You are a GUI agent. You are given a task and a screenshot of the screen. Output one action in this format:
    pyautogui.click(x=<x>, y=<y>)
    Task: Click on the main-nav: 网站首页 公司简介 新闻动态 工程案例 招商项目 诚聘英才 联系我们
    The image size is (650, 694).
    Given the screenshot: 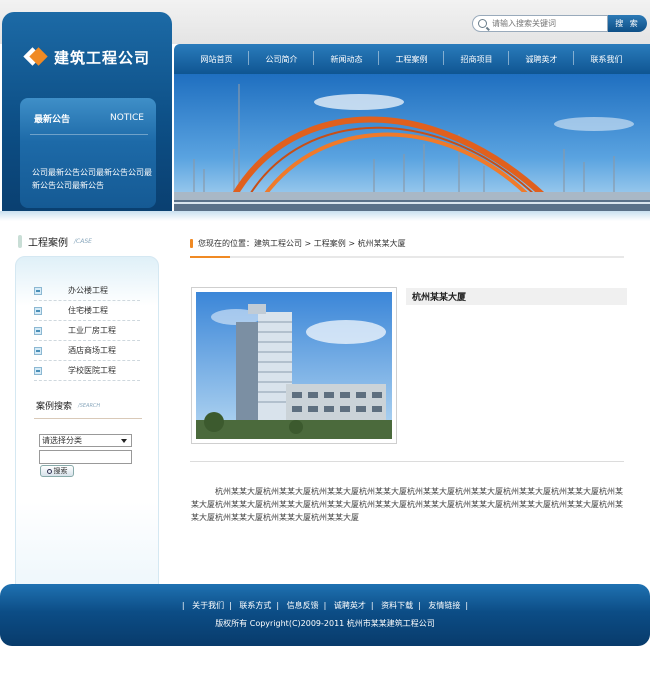 What is the action you would take?
    pyautogui.click(x=412, y=59)
    